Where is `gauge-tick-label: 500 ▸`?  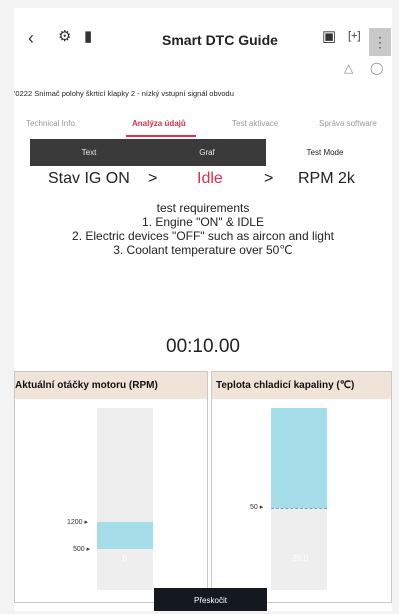
gauge-tick-label: 500 ▸ is located at coordinates (82, 549).